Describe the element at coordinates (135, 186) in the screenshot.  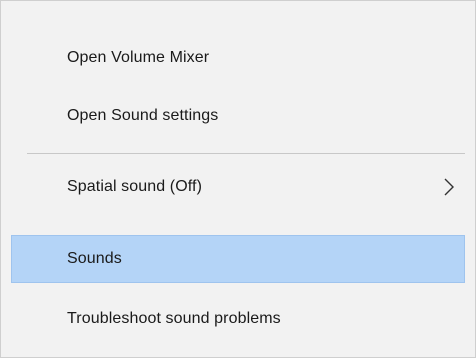
I see `menu-item-label: Spatial sound (Off)` at that location.